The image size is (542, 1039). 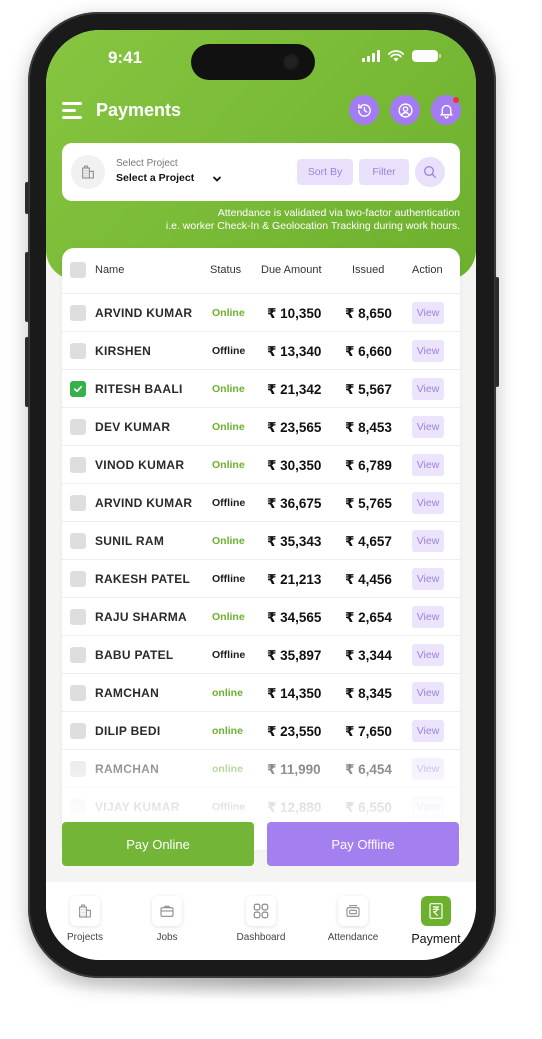 I want to click on page-title: Payments, so click(x=139, y=110).